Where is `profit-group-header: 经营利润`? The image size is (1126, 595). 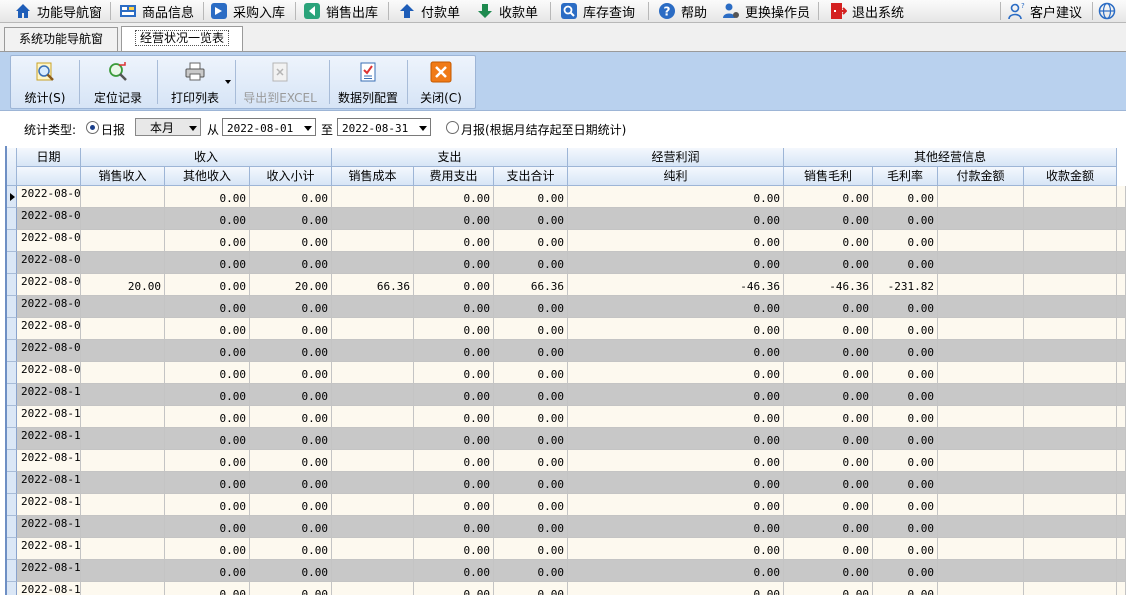 profit-group-header: 经营利润 is located at coordinates (676, 157).